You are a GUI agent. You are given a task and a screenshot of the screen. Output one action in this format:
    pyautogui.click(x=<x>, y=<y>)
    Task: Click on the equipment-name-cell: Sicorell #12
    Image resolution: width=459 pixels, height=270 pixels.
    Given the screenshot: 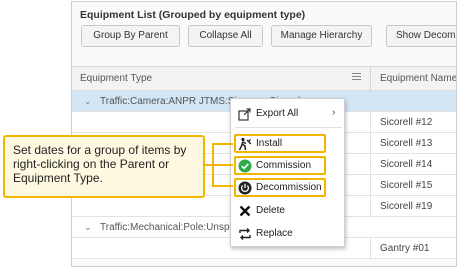 What is the action you would take?
    pyautogui.click(x=406, y=122)
    